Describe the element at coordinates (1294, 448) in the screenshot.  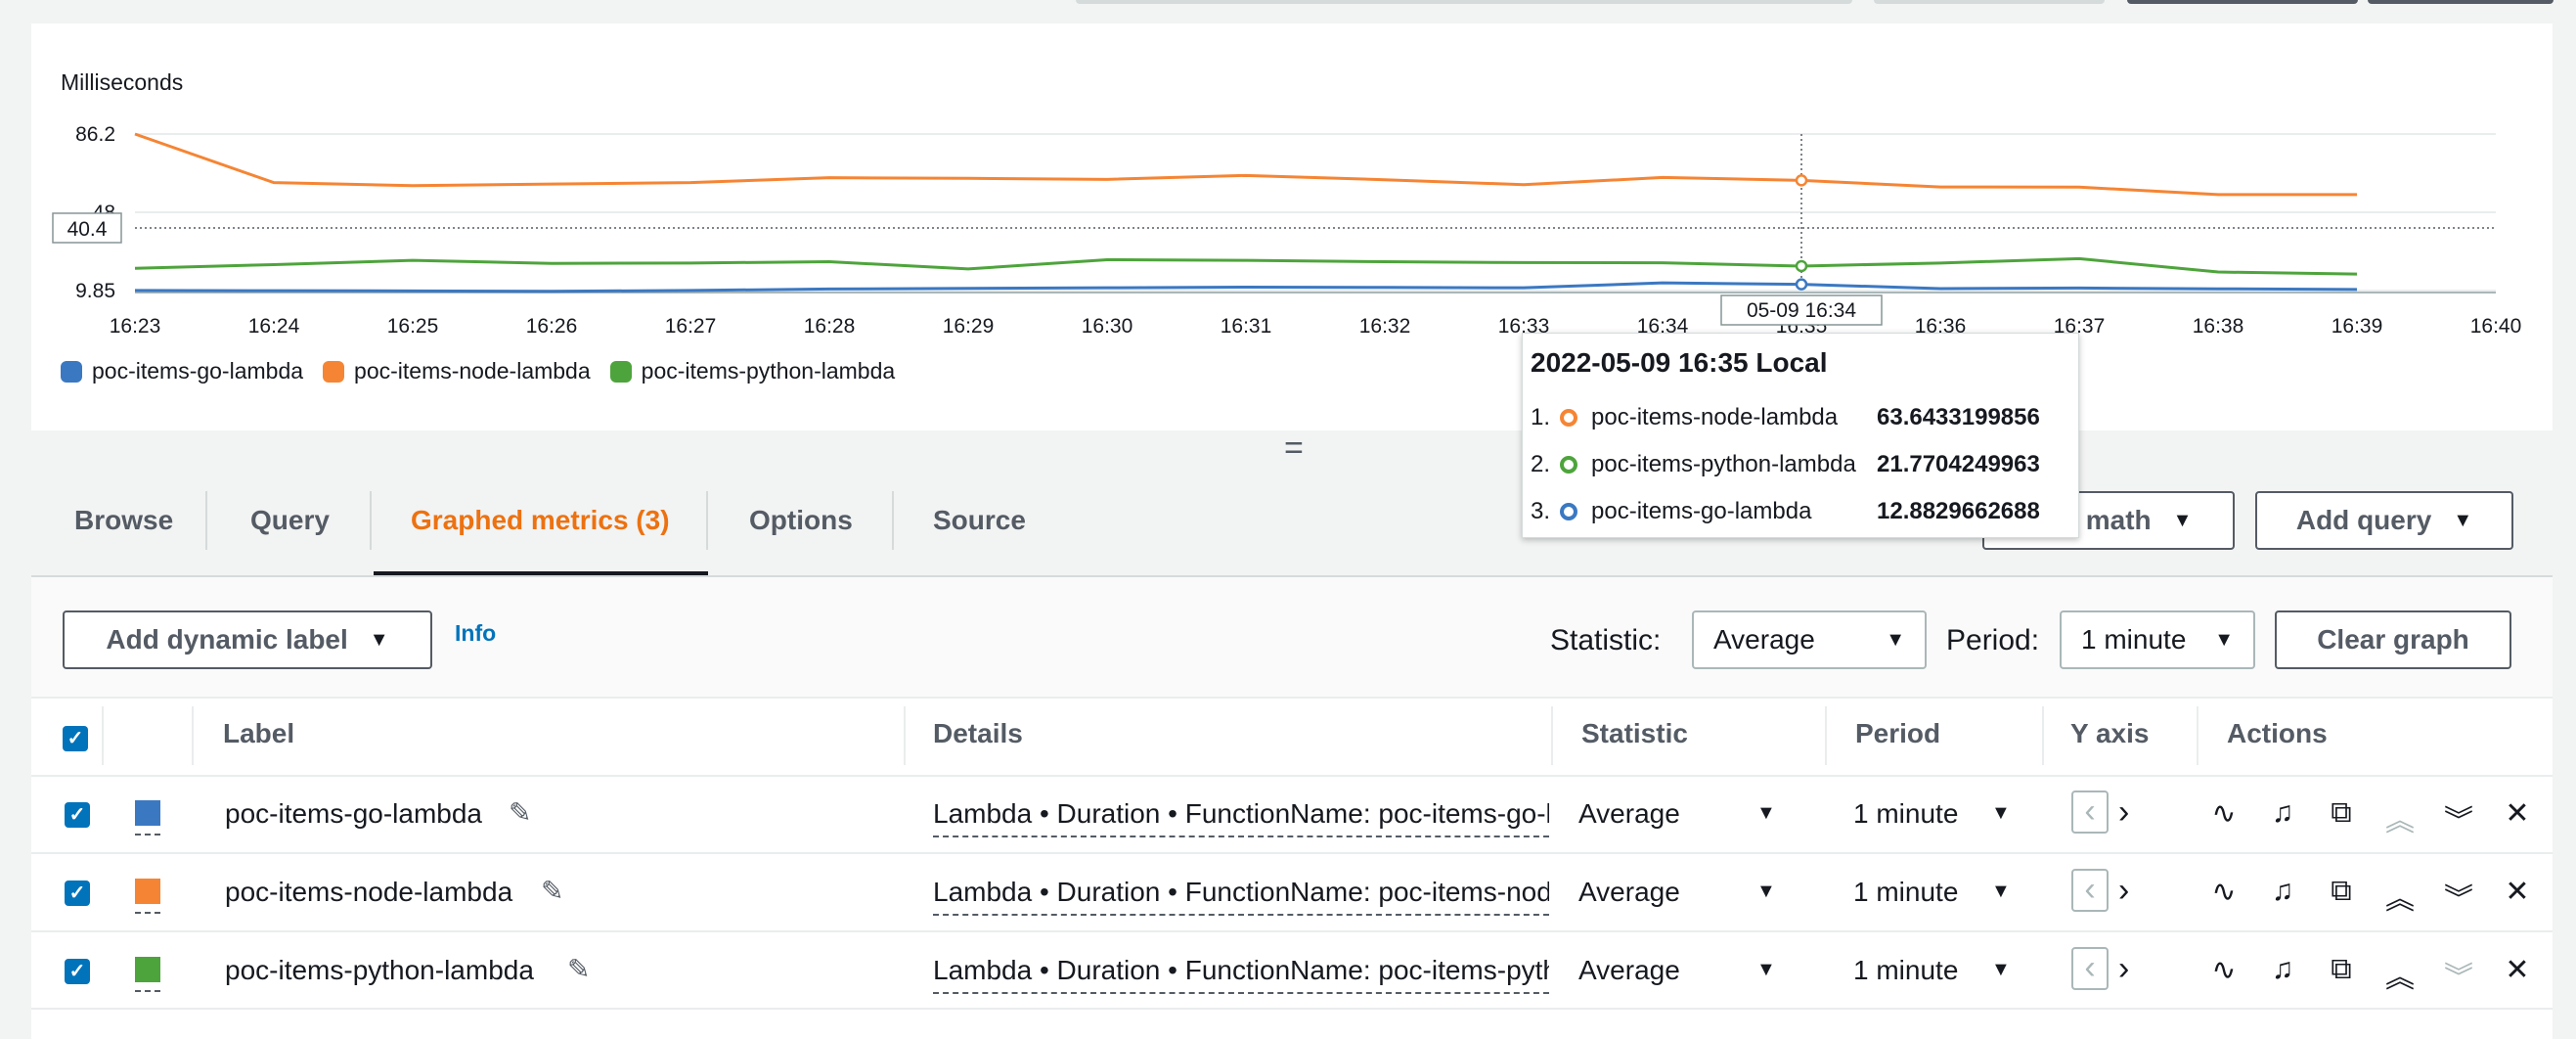
I see `panel-resize-handle: =` at that location.